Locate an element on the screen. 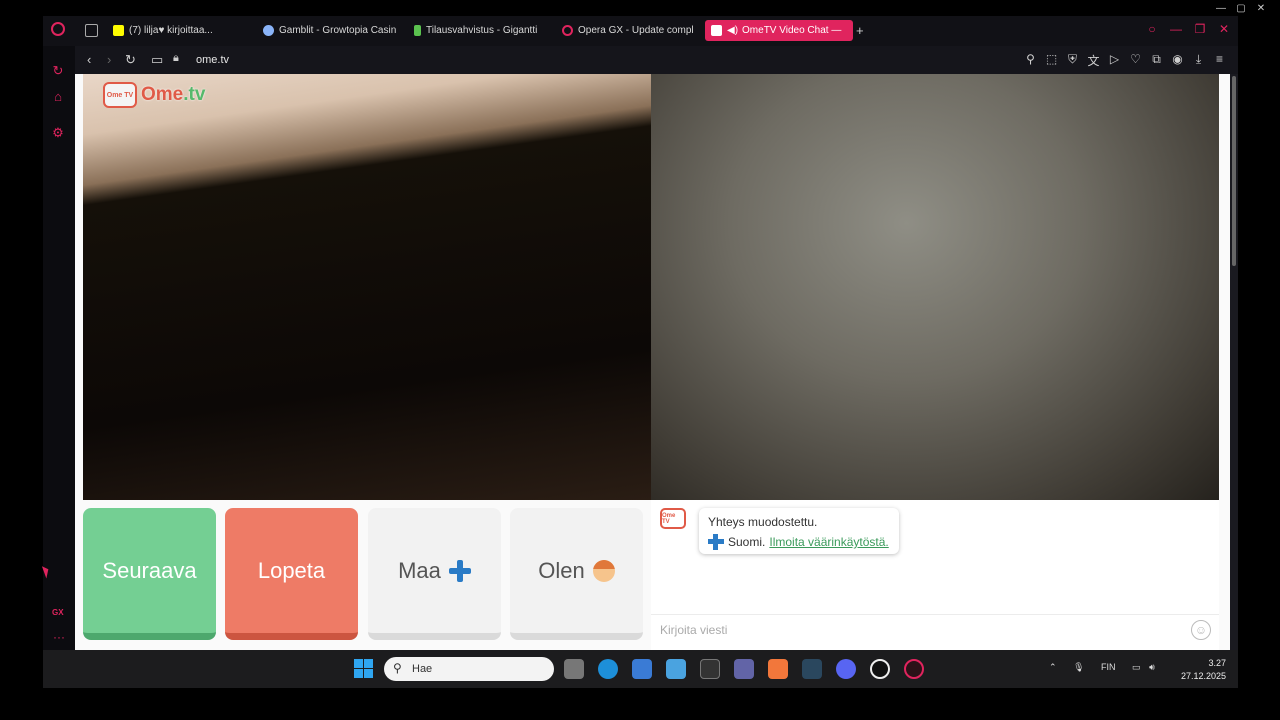 Image resolution: width=1280 pixels, height=720 pixels. system-tray: ⌃ 🎙︎ FIN ▭ 🔊︎ is located at coordinates (1102, 667).